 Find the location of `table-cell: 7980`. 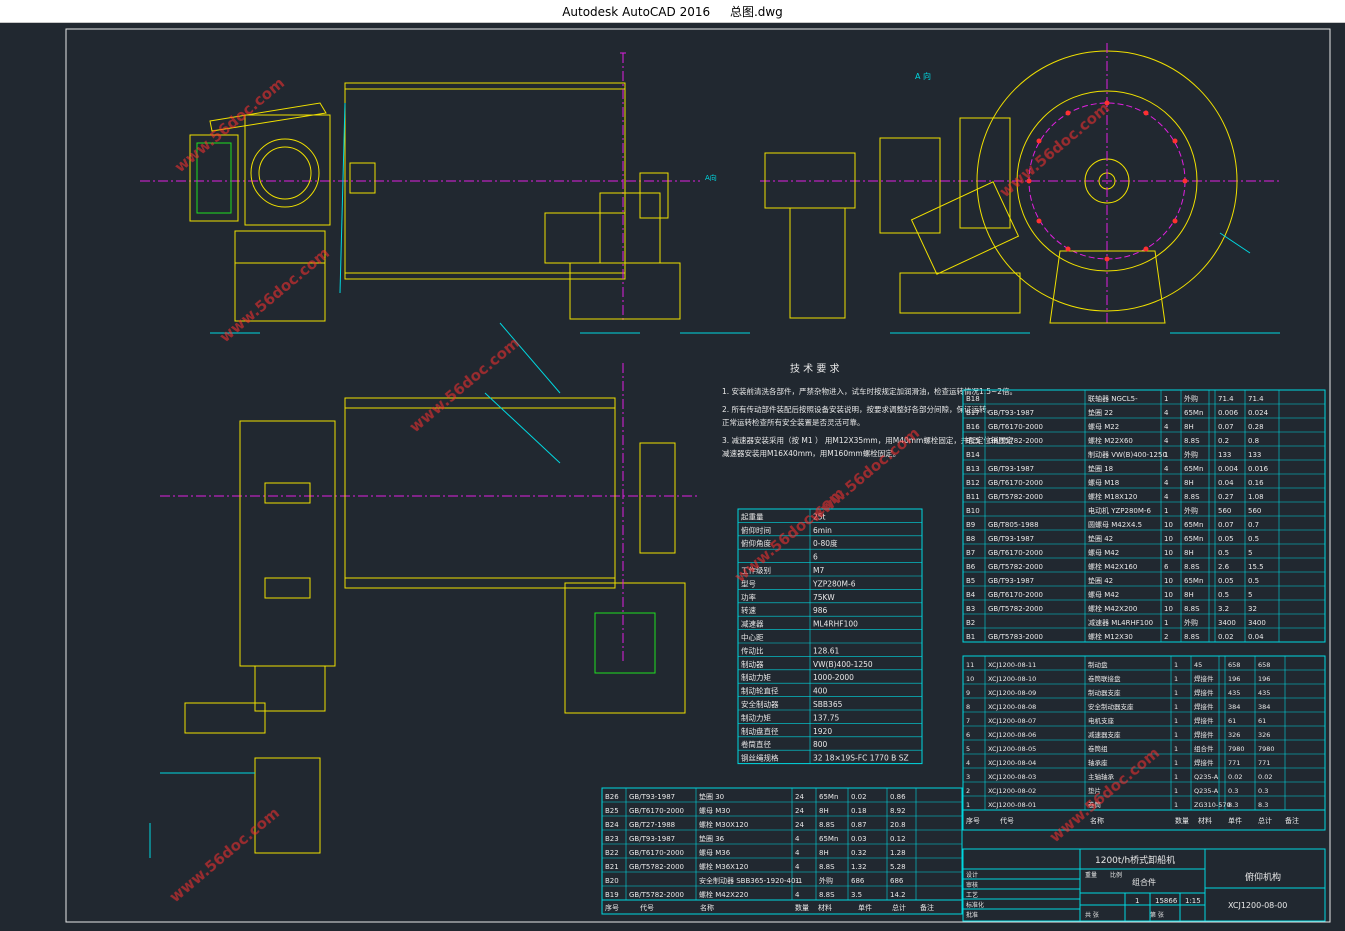

table-cell: 7980 is located at coordinates (1266, 749).